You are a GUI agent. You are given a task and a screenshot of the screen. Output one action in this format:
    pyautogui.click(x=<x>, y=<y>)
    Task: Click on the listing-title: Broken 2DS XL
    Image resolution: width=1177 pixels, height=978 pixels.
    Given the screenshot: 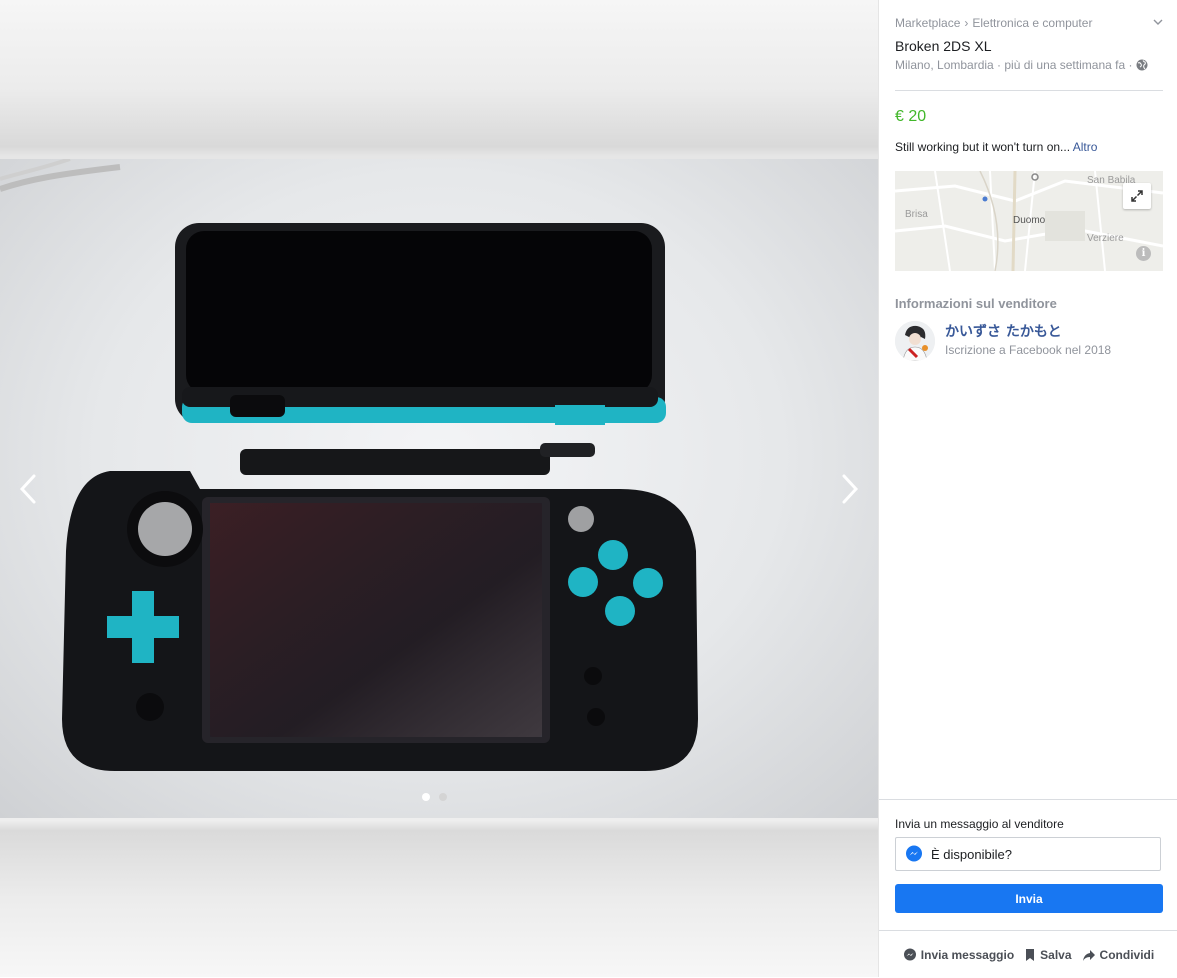 What is the action you would take?
    pyautogui.click(x=943, y=46)
    